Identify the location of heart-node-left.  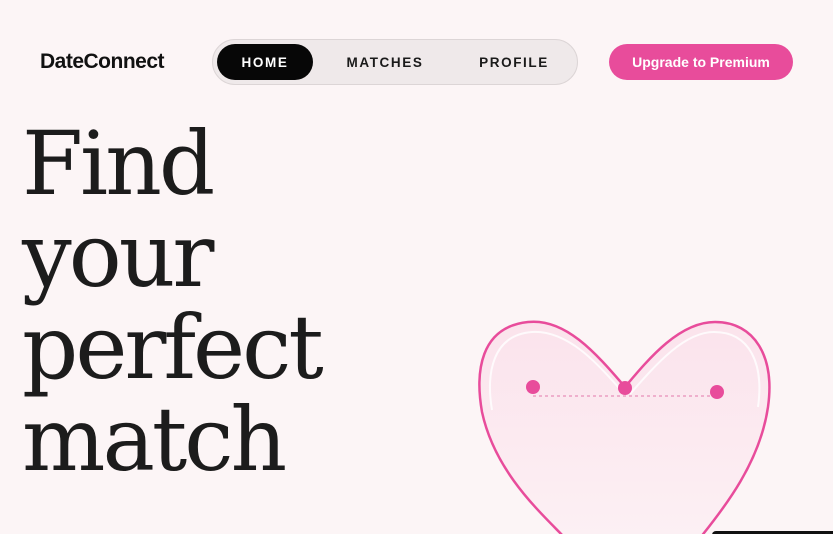
(533, 387).